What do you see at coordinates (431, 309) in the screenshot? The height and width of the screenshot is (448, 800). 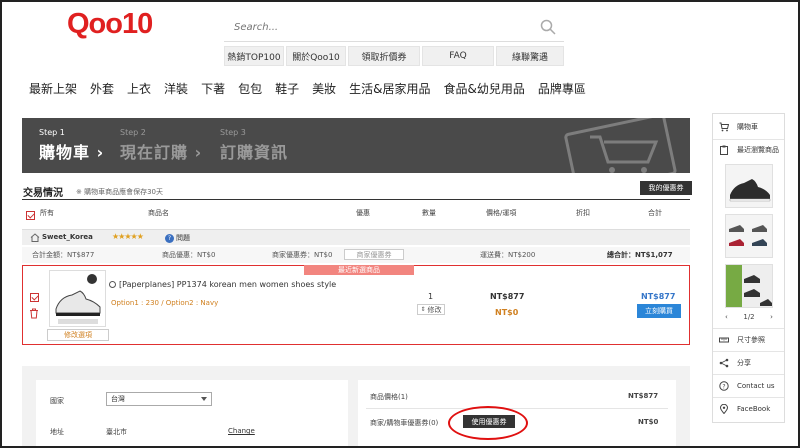 I see `quantity-edit-button: ⇕ 修改` at bounding box center [431, 309].